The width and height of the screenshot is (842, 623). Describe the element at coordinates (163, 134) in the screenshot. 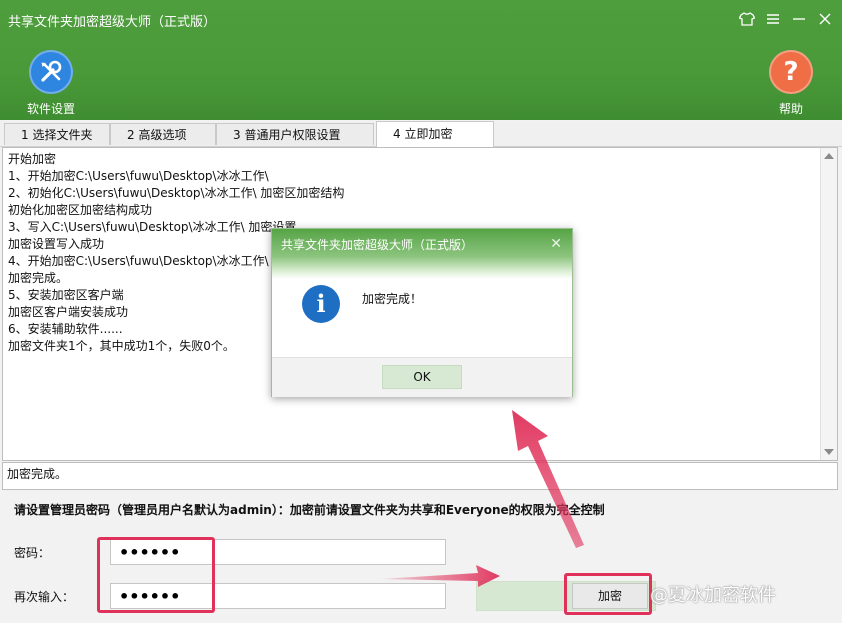

I see `tab-advanced-options: 2 高级选项` at that location.